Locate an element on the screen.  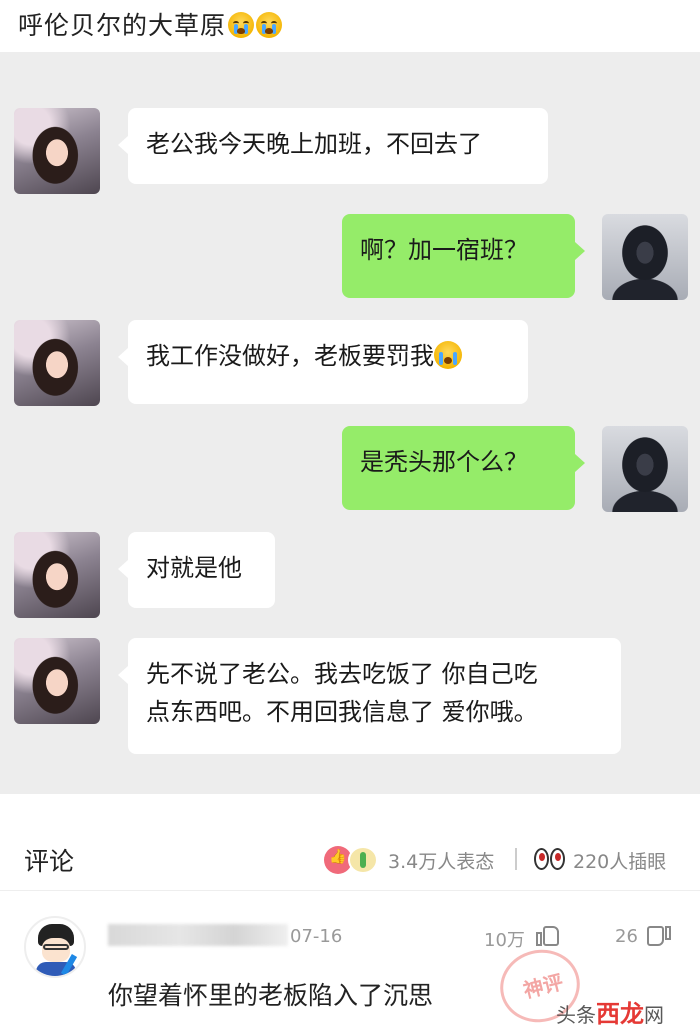
post-title-text: 呼伦贝尔的大草原 is located at coordinates (122, 25).